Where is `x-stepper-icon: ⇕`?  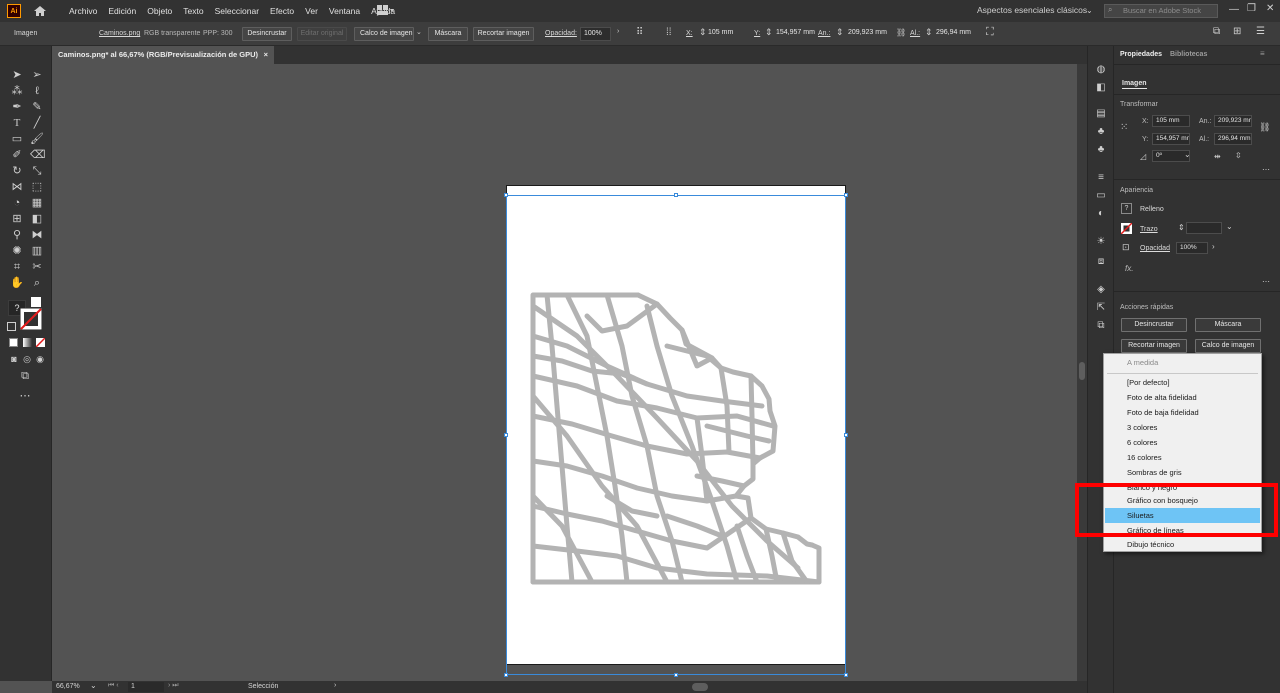 x-stepper-icon: ⇕ is located at coordinates (703, 32).